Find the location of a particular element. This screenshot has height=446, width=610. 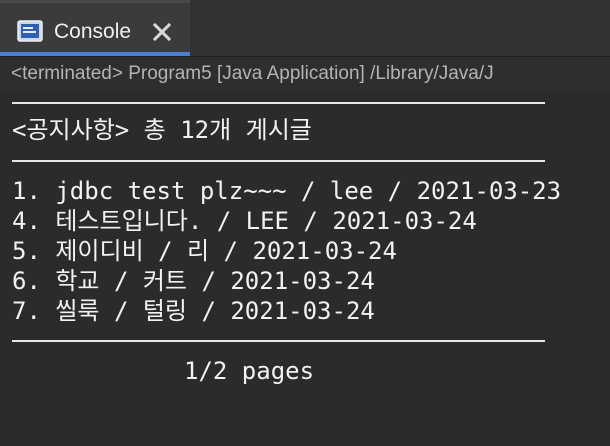

post-row: 7. 씰룩 / 털링 / 2021-03-24 is located at coordinates (193, 311).